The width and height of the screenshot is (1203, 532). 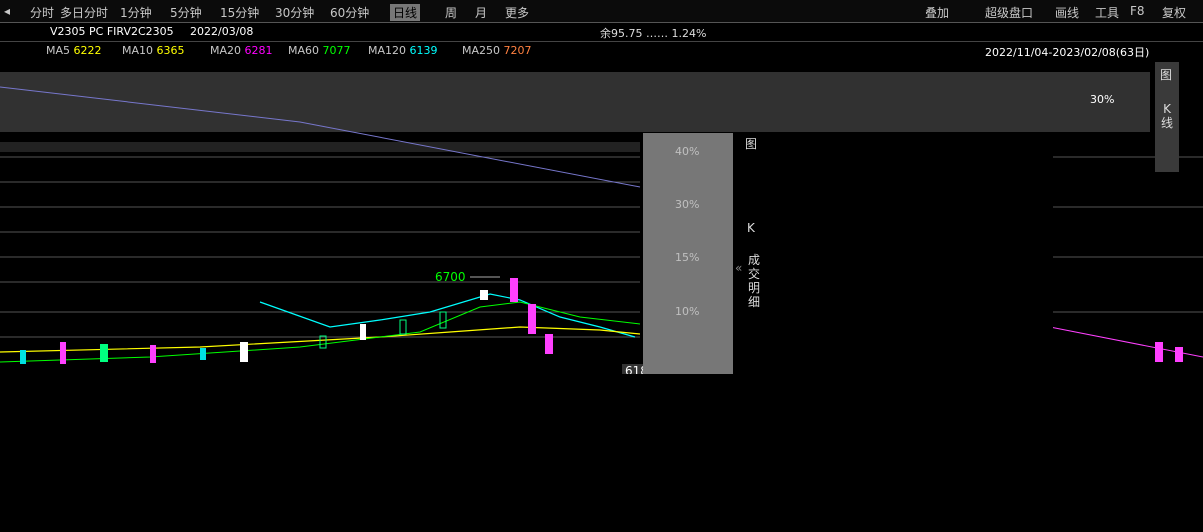 I want to click on sidebar-tab-chart: 图, so click(x=1166, y=75).